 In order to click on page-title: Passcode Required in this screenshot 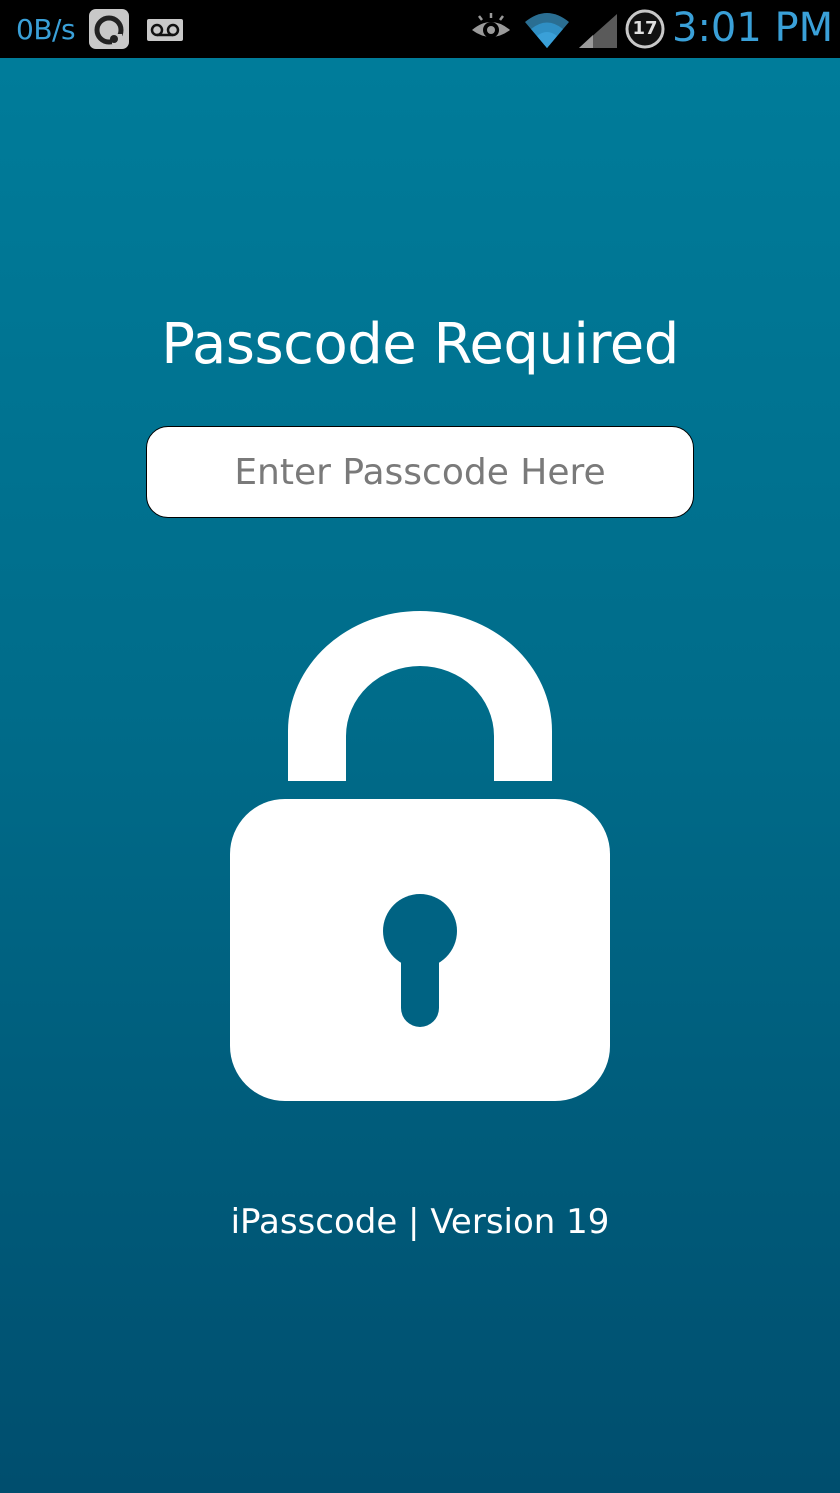, I will do `click(420, 344)`.